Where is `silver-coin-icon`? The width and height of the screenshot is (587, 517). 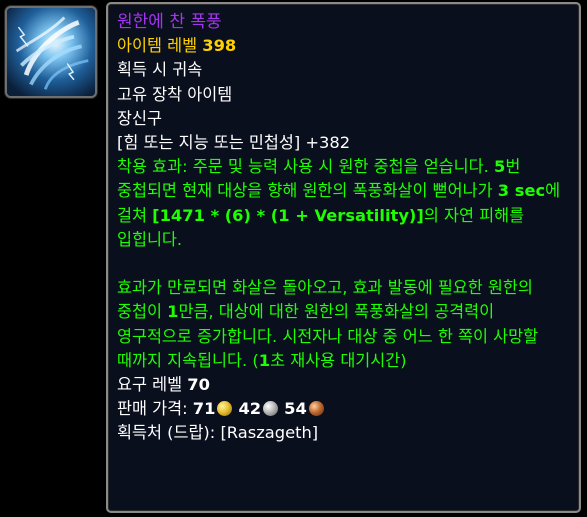
silver-coin-icon is located at coordinates (271, 409).